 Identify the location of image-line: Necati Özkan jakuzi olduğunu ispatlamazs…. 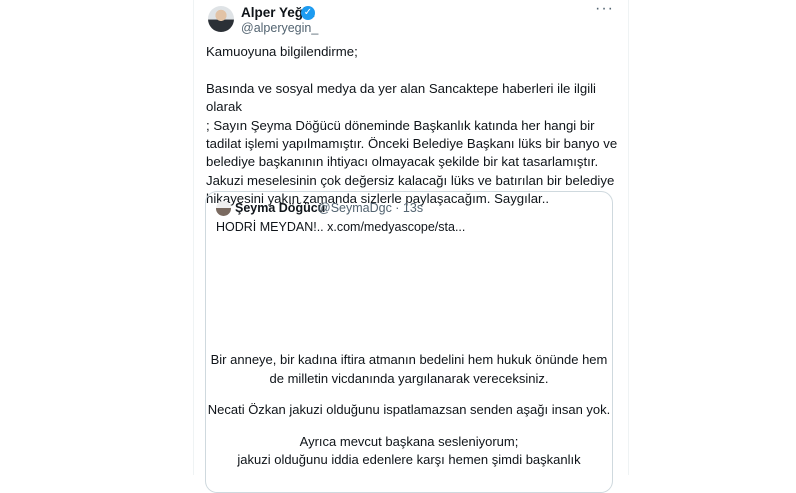
(409, 409).